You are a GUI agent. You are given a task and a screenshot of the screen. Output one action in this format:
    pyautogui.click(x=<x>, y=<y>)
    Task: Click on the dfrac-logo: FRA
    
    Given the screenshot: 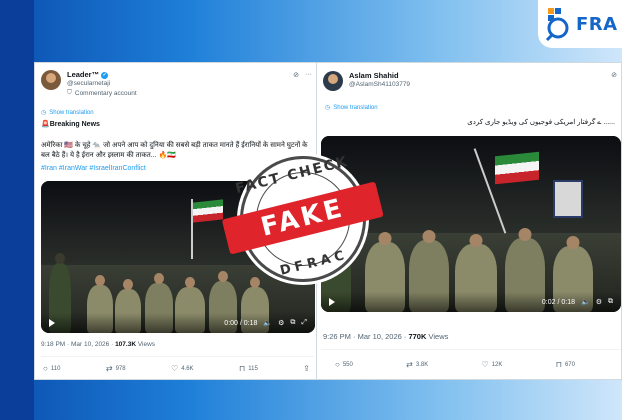 What is the action you would take?
    pyautogui.click(x=580, y=24)
    